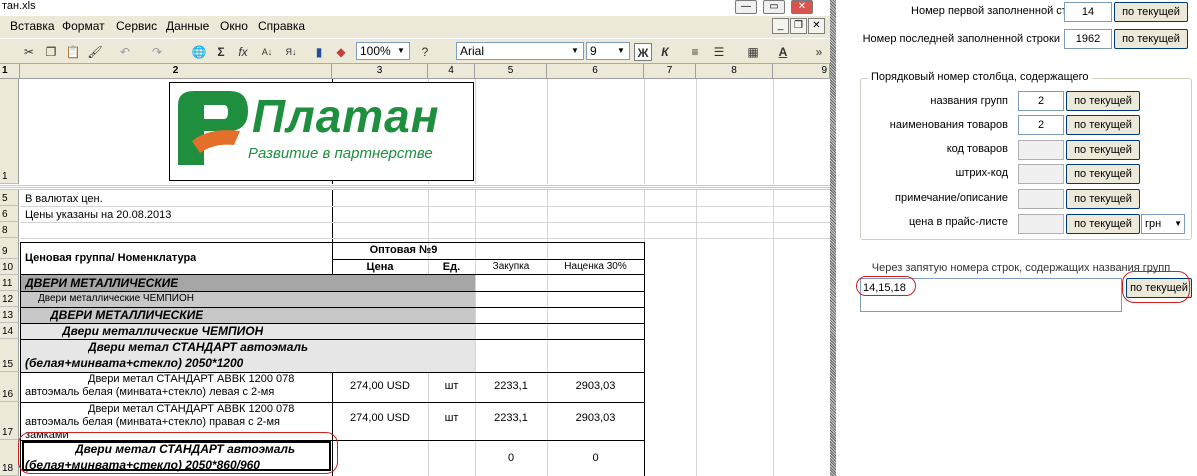 This screenshot has width=1197, height=476. Describe the element at coordinates (695, 52) in the screenshot. I see `align-left-icon: ≡` at that location.